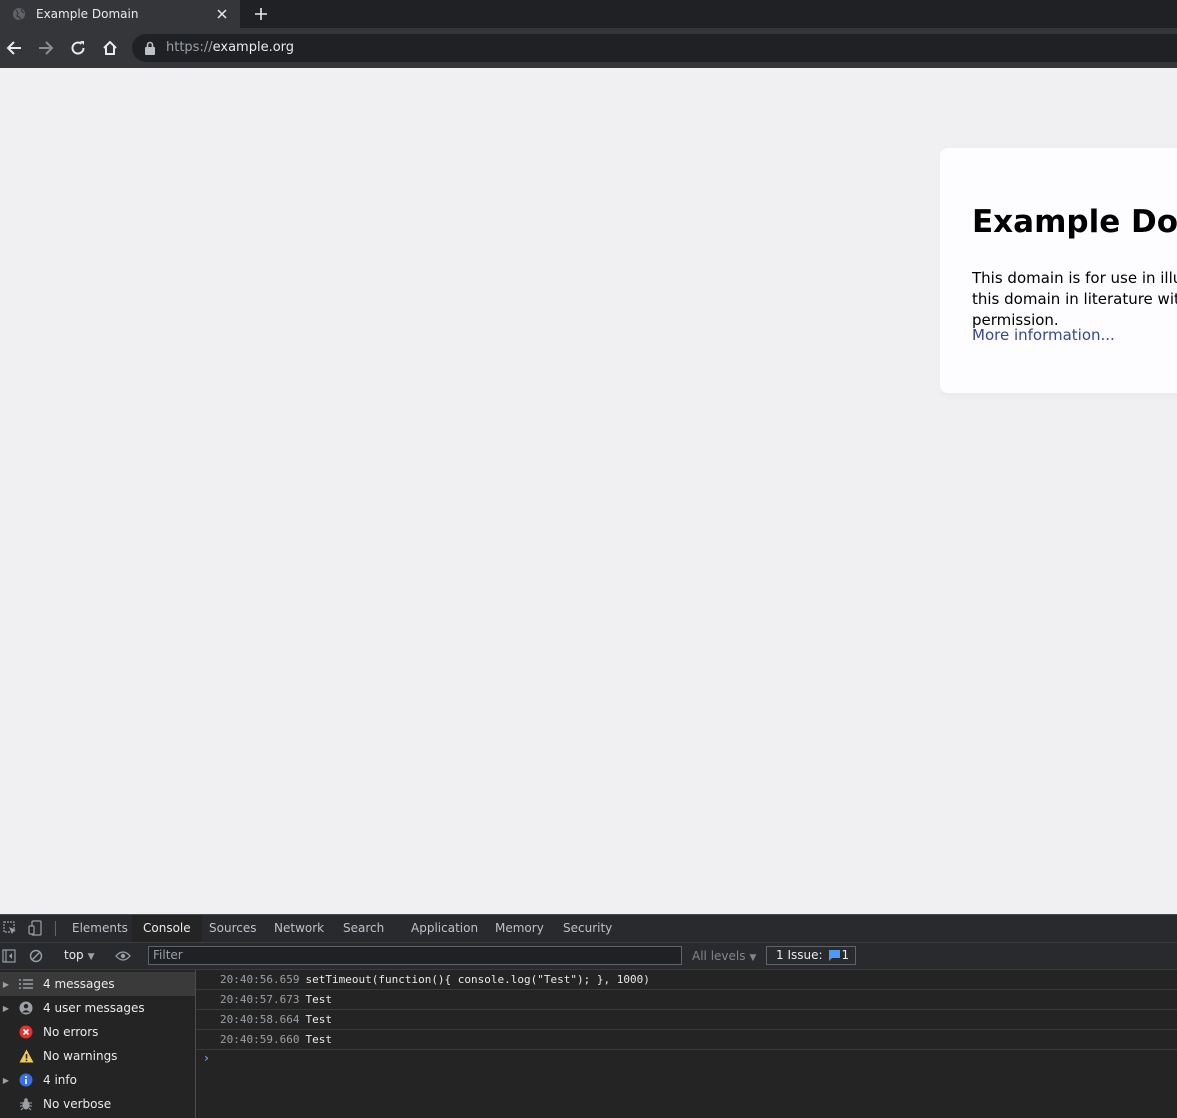 The height and width of the screenshot is (1118, 1177). I want to click on lock-icon, so click(150, 48).